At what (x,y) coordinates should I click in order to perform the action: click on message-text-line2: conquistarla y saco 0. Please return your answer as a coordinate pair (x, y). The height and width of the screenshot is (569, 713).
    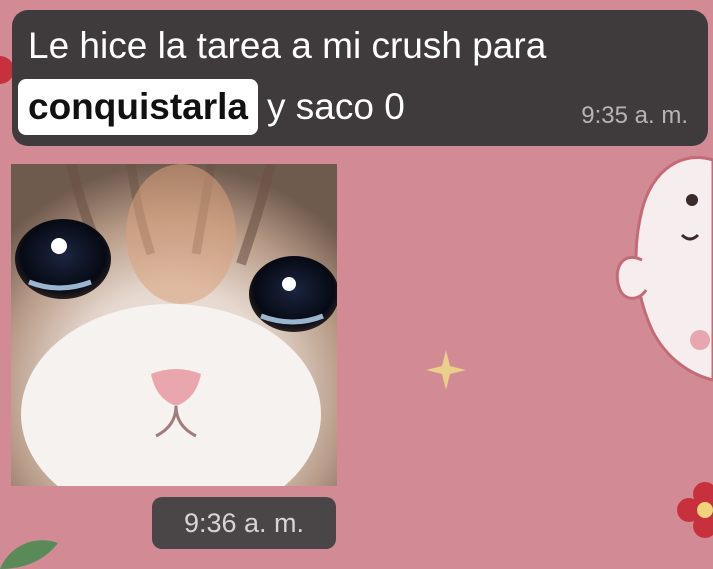
    Looking at the image, I should click on (211, 107).